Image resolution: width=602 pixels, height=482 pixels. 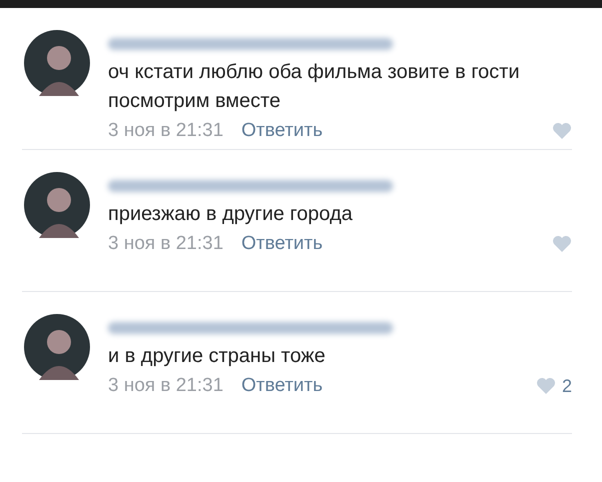 I want to click on like-count: 2, so click(x=567, y=386).